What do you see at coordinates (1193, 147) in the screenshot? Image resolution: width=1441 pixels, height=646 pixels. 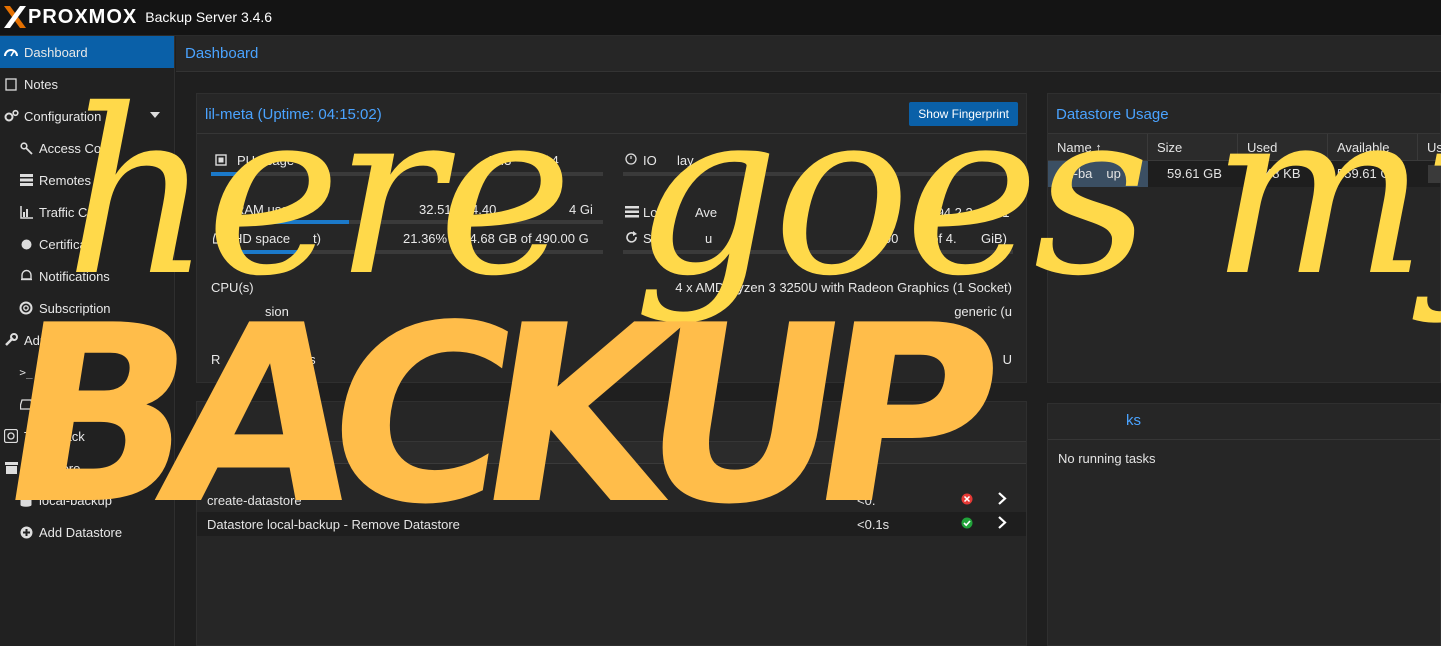 I see `column-header-size: Size` at bounding box center [1193, 147].